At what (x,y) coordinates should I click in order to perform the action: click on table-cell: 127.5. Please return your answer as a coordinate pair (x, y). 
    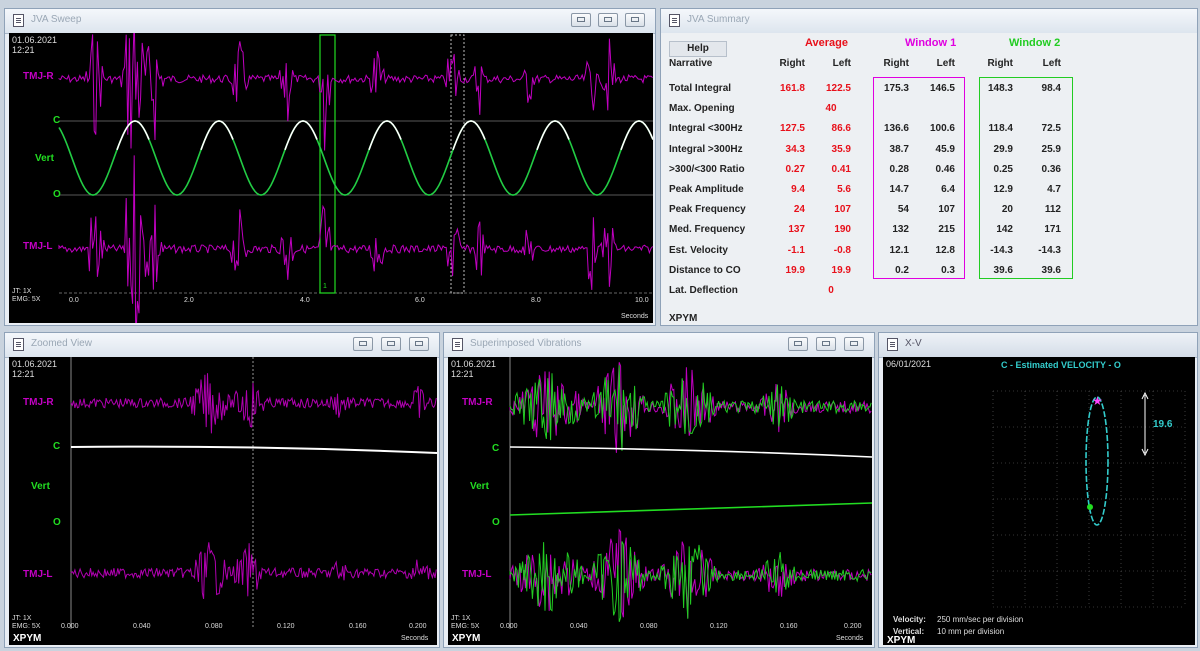
    Looking at the image, I should click on (792, 129).